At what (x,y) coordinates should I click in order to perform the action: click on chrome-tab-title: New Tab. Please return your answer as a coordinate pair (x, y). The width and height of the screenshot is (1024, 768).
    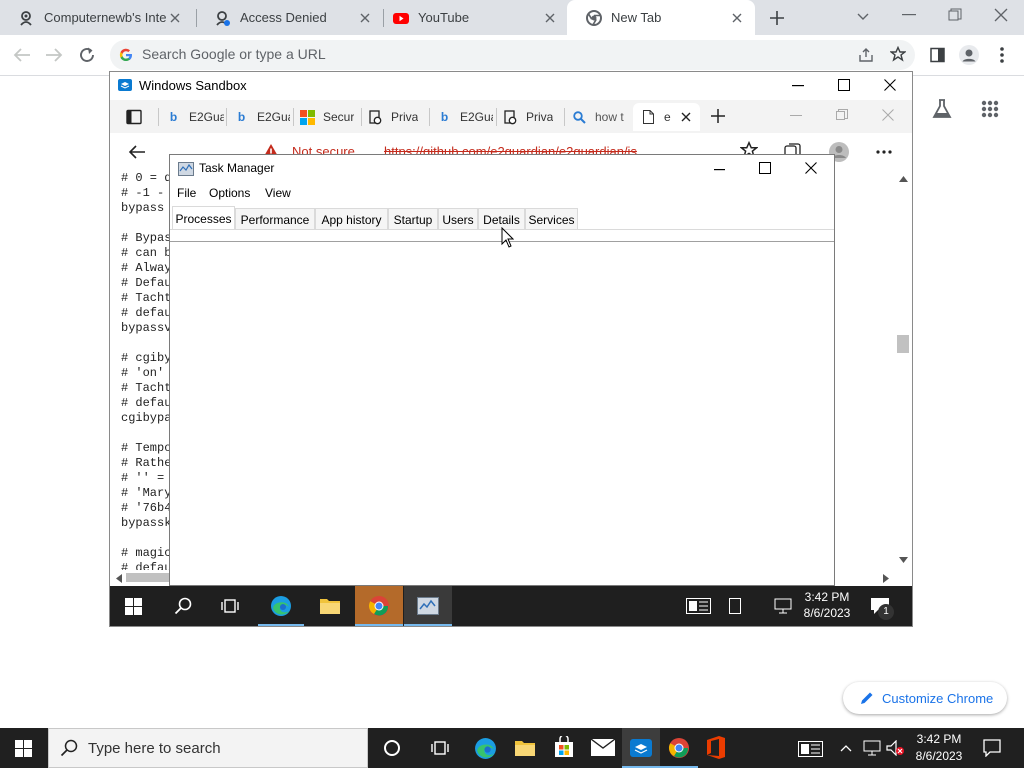
    Looking at the image, I should click on (636, 17).